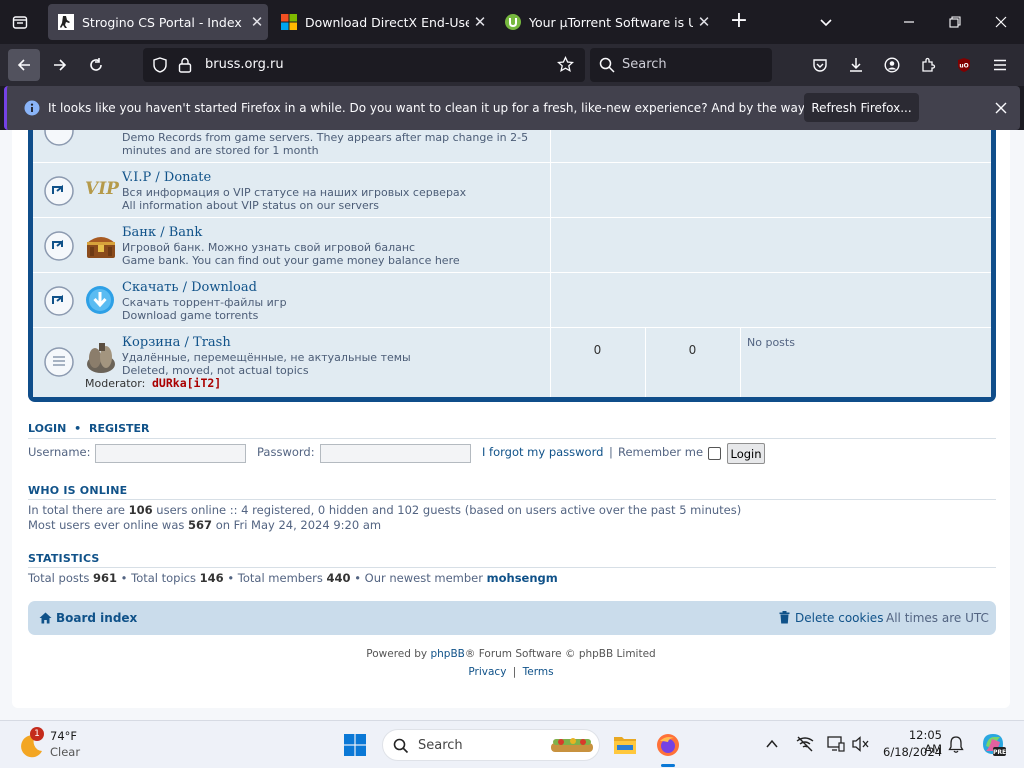 The height and width of the screenshot is (768, 1024). What do you see at coordinates (487, 672) in the screenshot?
I see `privacy-link: Privacy` at bounding box center [487, 672].